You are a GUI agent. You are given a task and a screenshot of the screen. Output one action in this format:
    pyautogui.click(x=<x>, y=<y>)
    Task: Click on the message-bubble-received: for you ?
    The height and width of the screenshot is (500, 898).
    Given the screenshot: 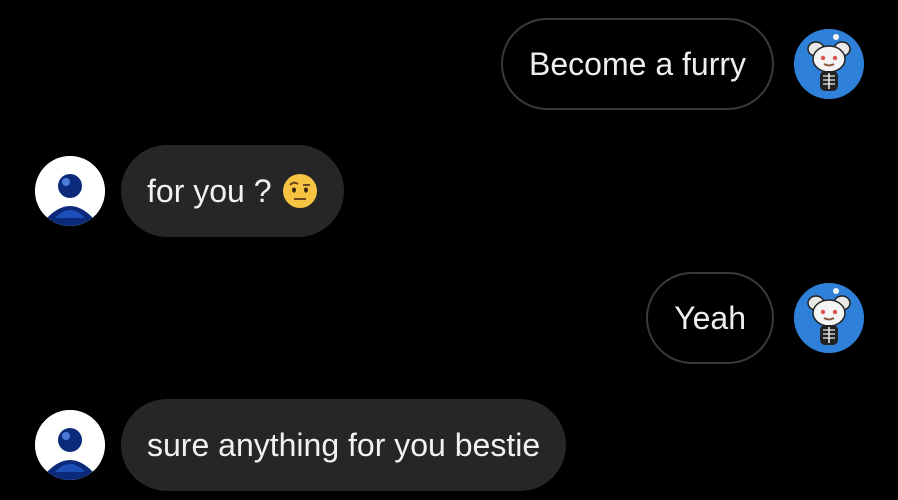 What is the action you would take?
    pyautogui.click(x=232, y=191)
    